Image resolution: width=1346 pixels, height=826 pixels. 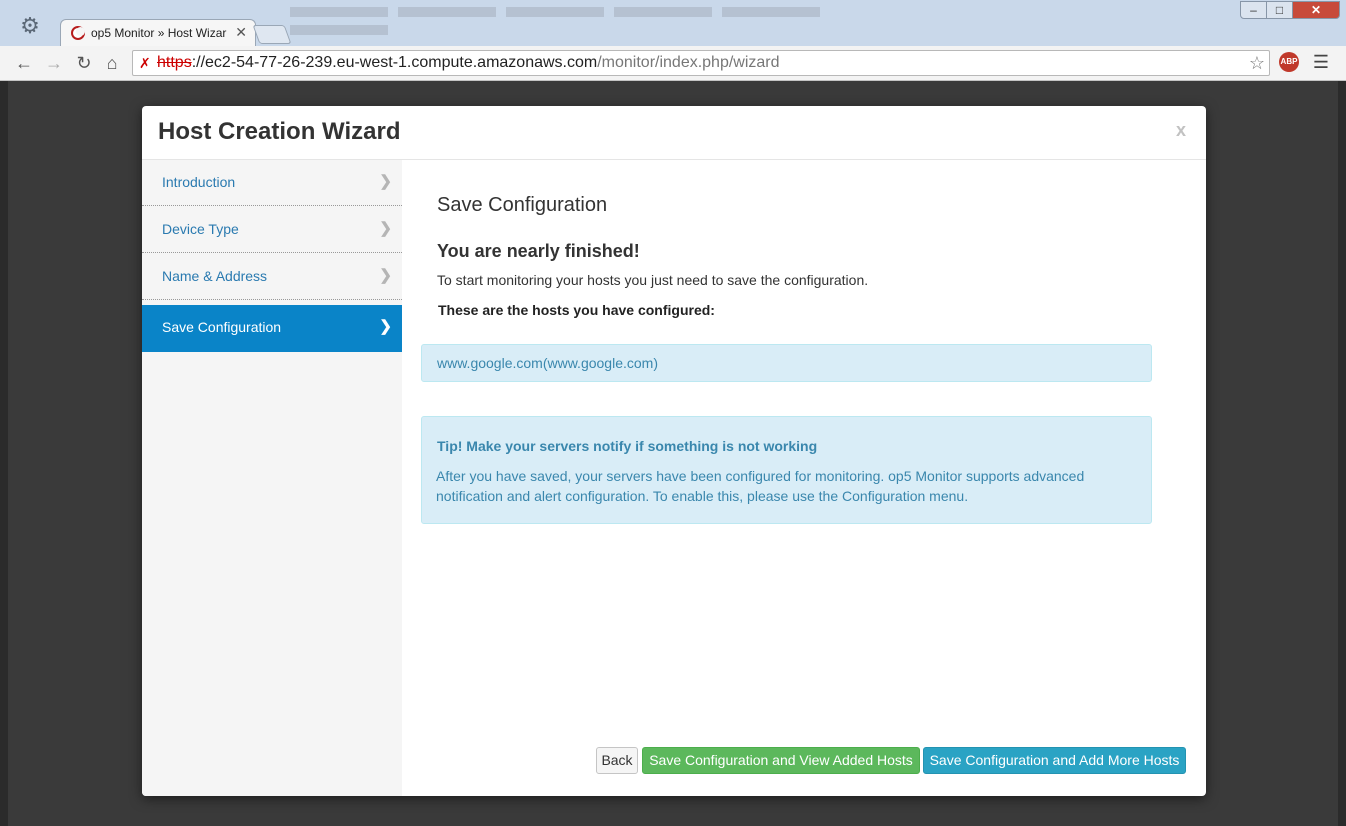 I want to click on url-path: /monitor/index.php/wizard, so click(x=688, y=62).